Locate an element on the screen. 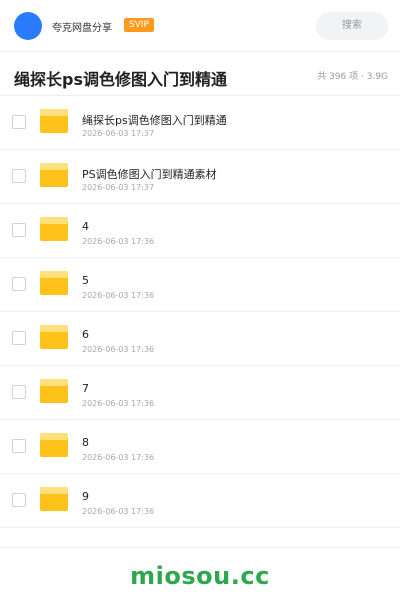 The image size is (400, 600). file-row: 7 2026-06-03 17:36 is located at coordinates (200, 393).